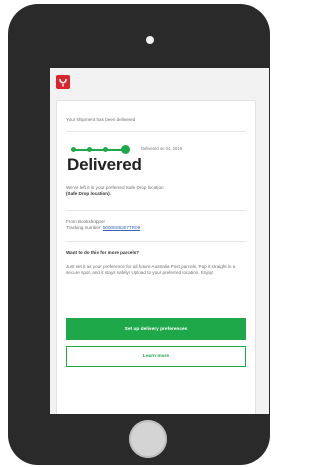  What do you see at coordinates (150, 40) in the screenshot?
I see `camera-icon` at bounding box center [150, 40].